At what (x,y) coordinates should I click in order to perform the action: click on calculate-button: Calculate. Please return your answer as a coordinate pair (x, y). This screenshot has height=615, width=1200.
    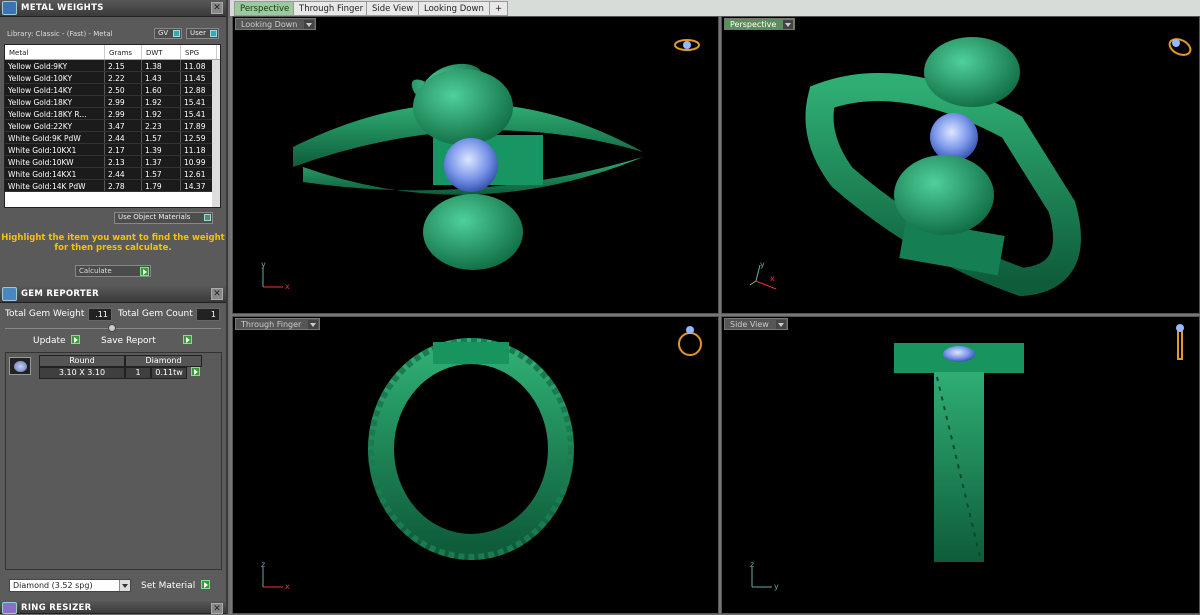
    Looking at the image, I should click on (113, 271).